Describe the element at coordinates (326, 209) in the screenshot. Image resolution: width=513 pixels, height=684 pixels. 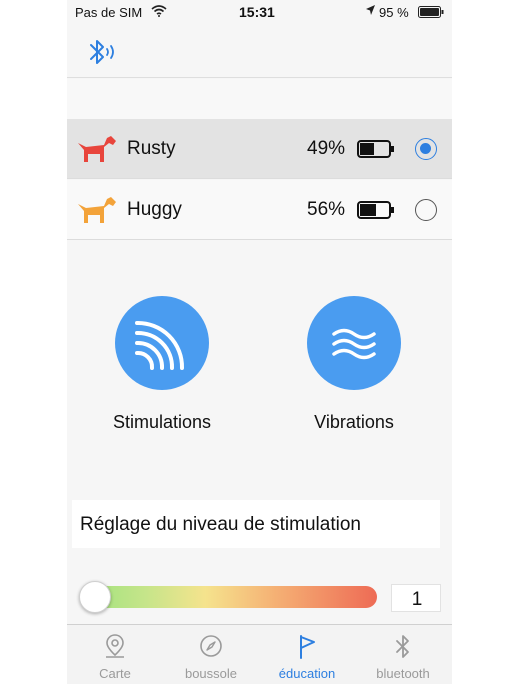
I see `dog-battery-percent: 56%` at that location.